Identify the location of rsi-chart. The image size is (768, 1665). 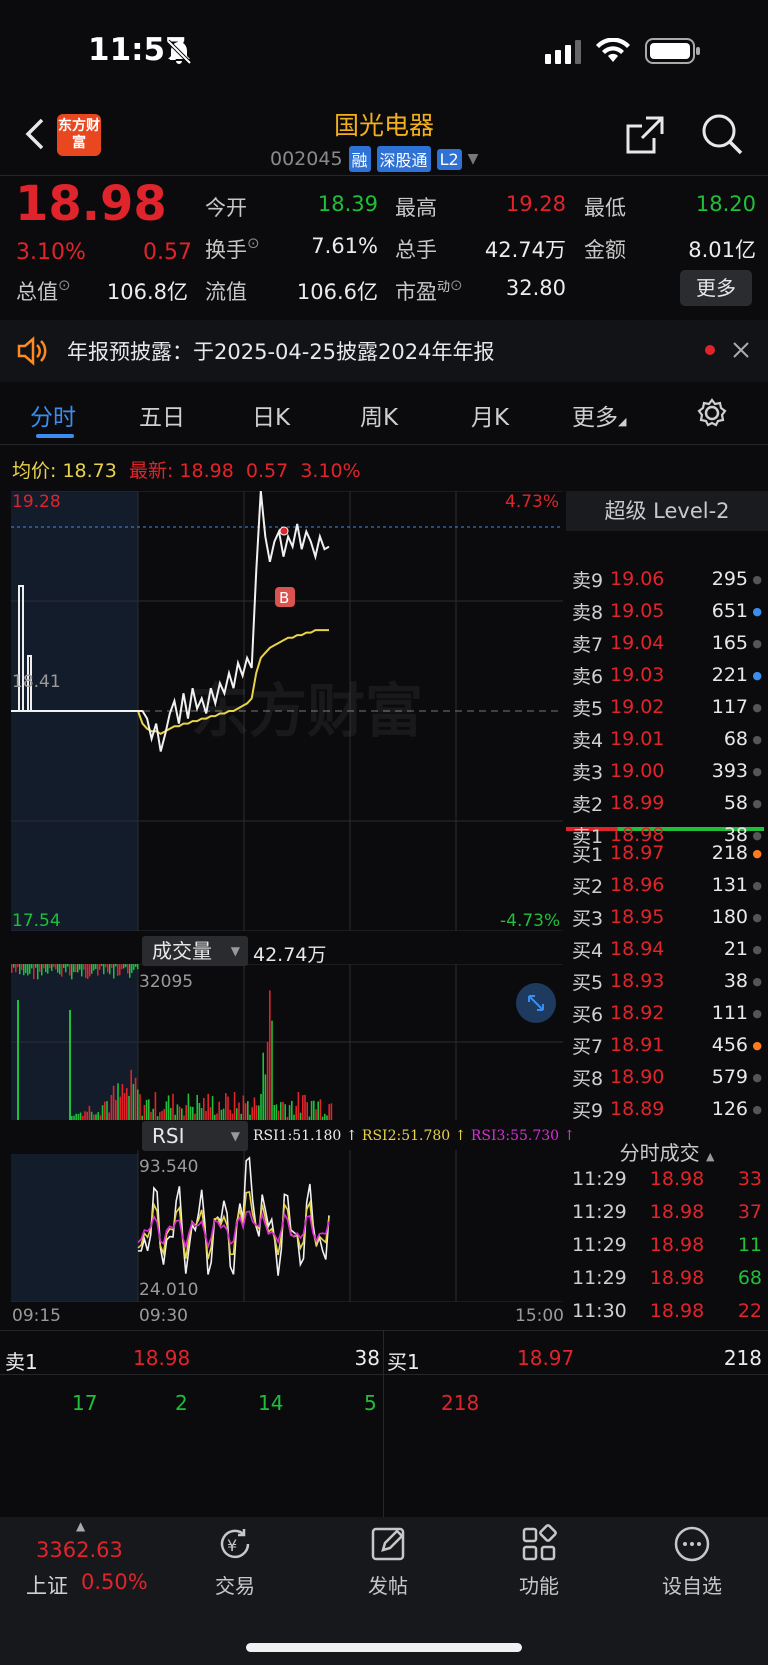
(287, 1226).